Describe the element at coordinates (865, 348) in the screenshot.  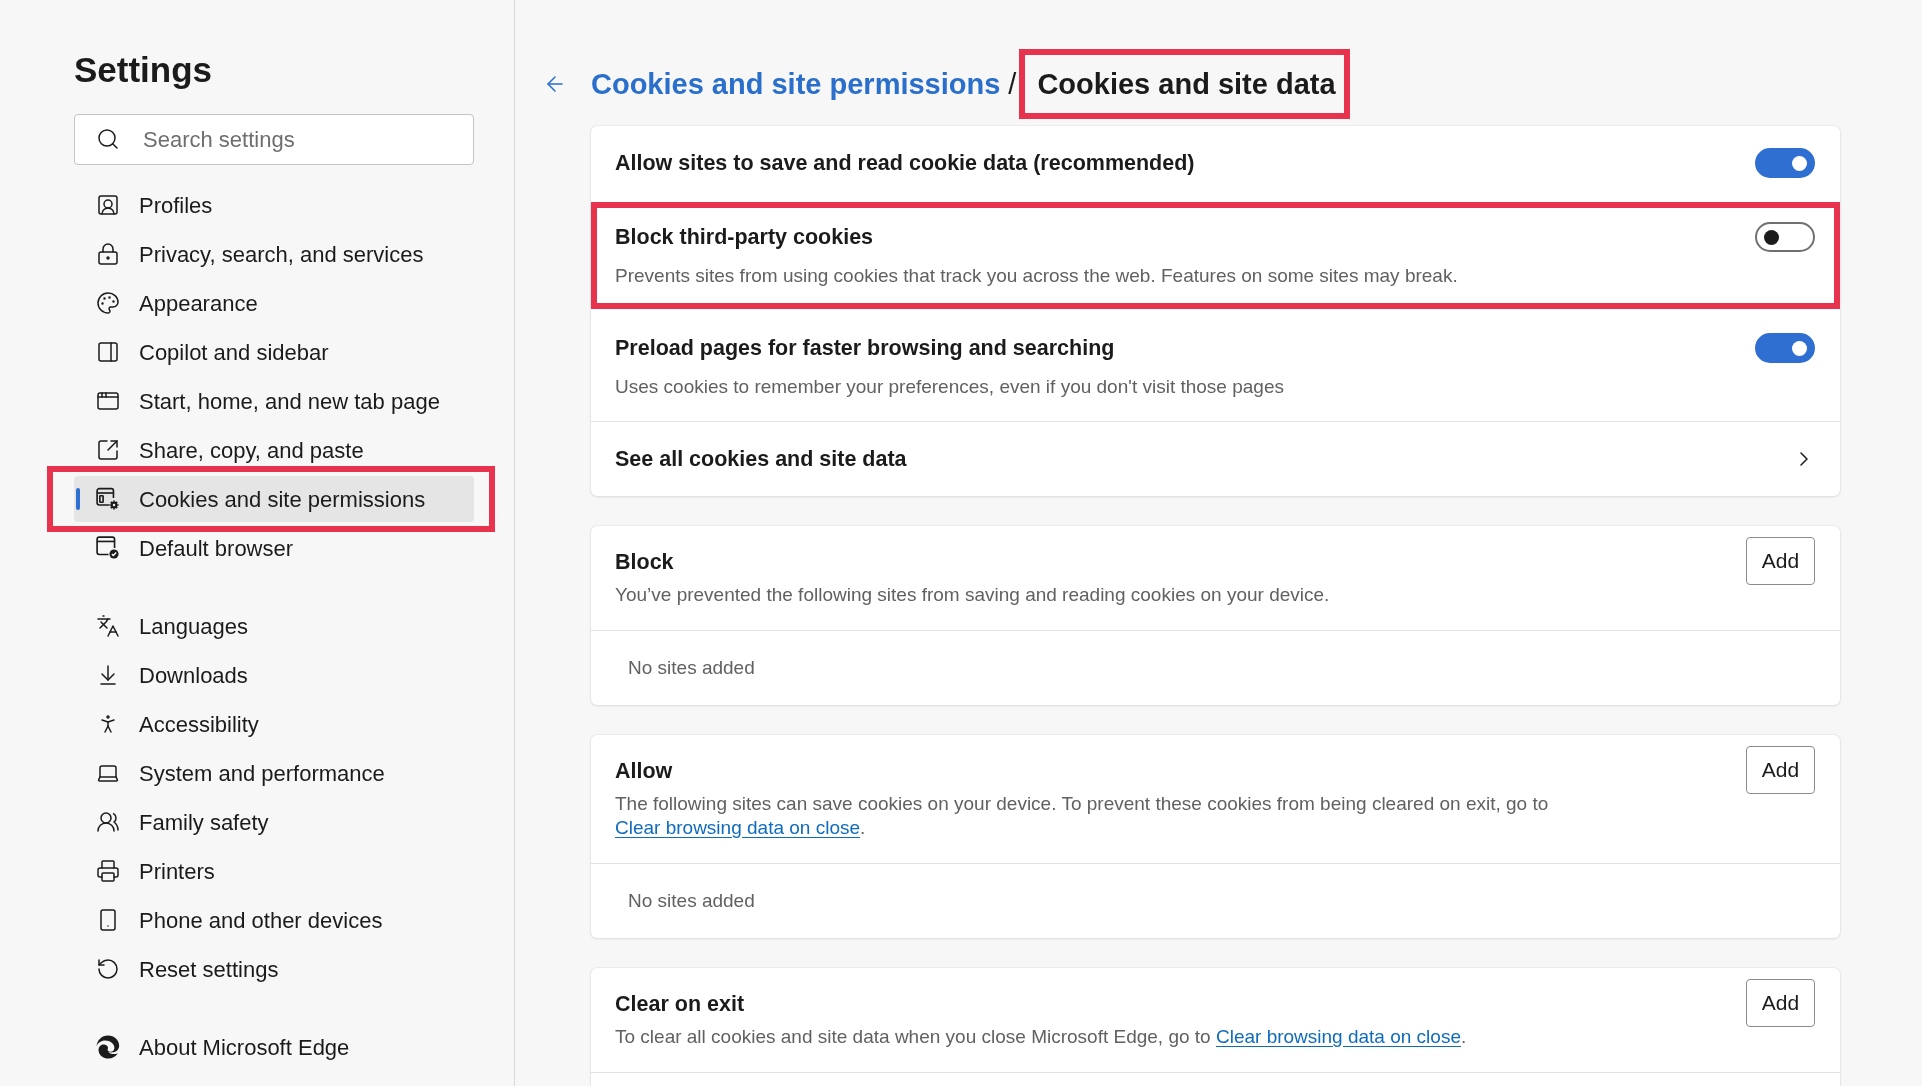
I see `setting-title: Preload pages for faster browsing and searching` at that location.